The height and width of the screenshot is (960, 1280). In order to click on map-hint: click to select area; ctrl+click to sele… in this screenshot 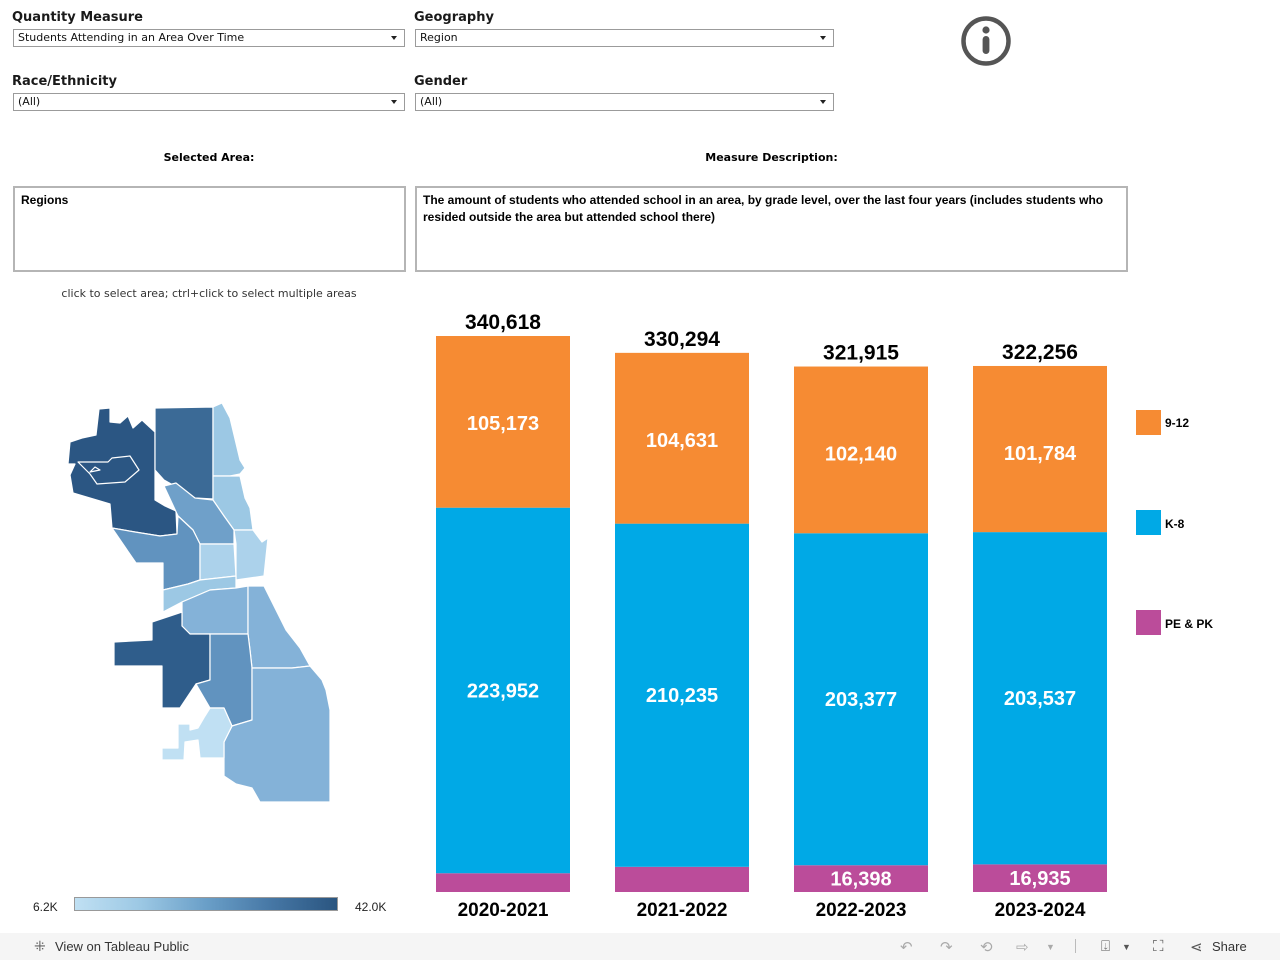, I will do `click(209, 293)`.